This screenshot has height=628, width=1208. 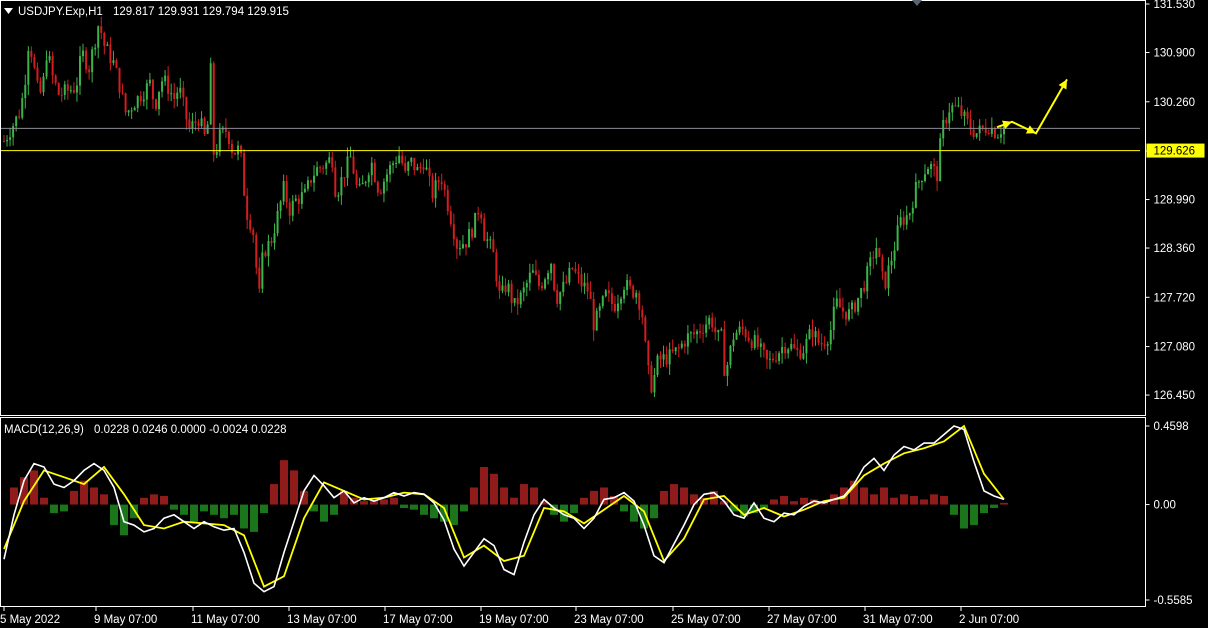 I want to click on time-tick-label: 2 Jun 07:00, so click(x=989, y=620).